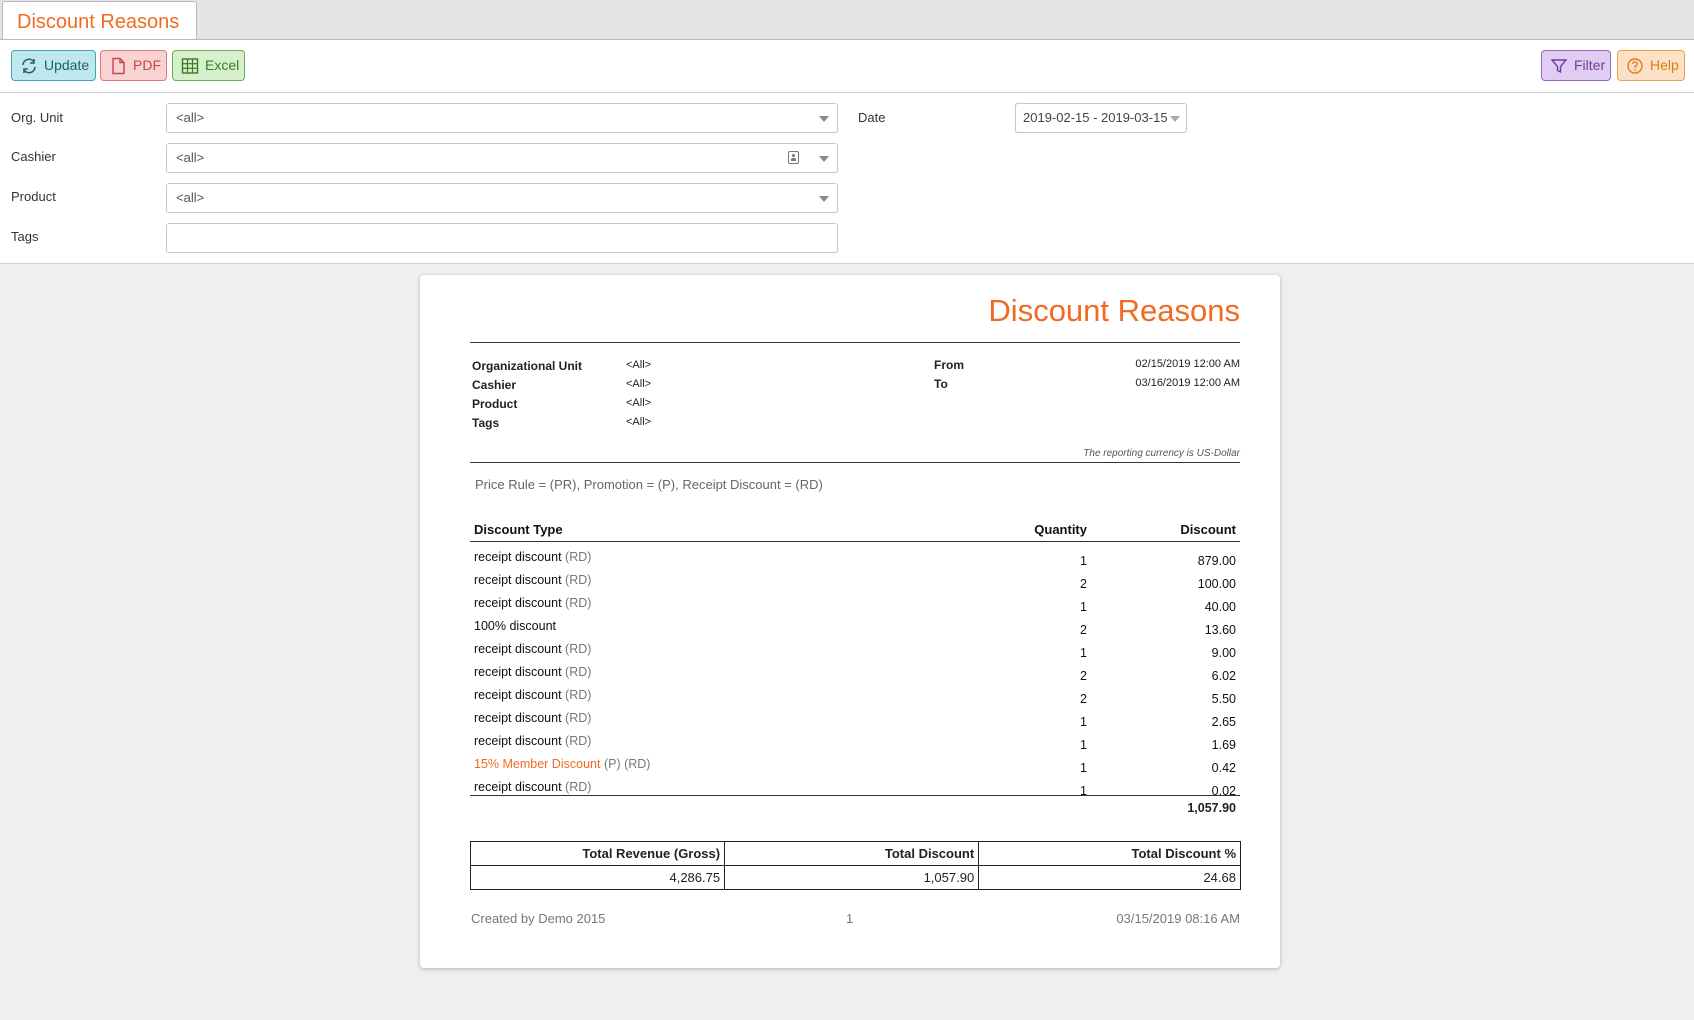  What do you see at coordinates (855, 630) in the screenshot?
I see `table-row: 100% discount 2 13.60` at bounding box center [855, 630].